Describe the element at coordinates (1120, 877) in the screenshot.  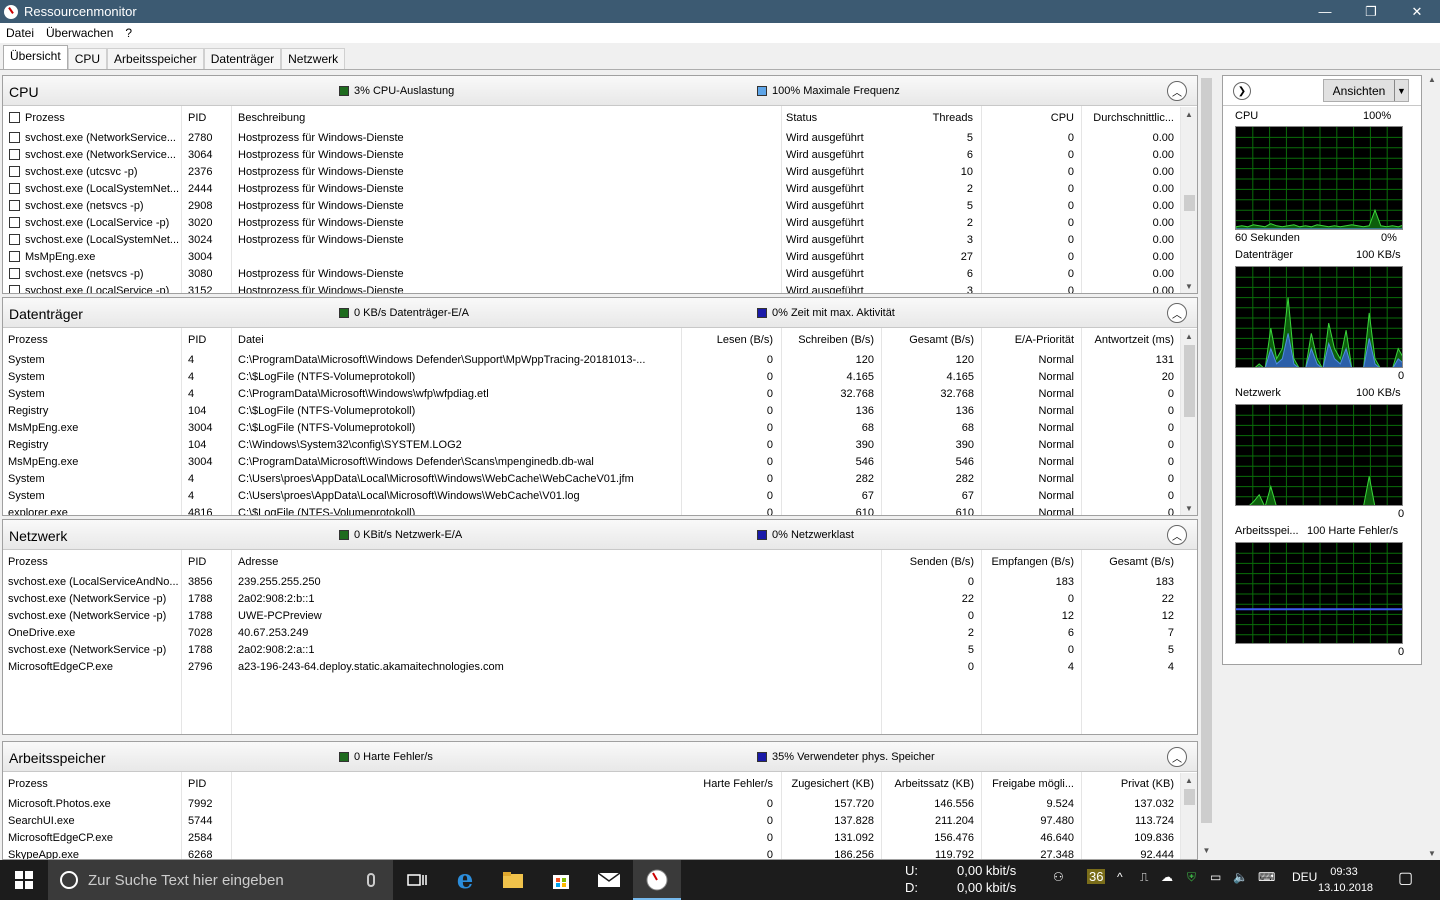
I see `chevron-up-icon: ^` at that location.